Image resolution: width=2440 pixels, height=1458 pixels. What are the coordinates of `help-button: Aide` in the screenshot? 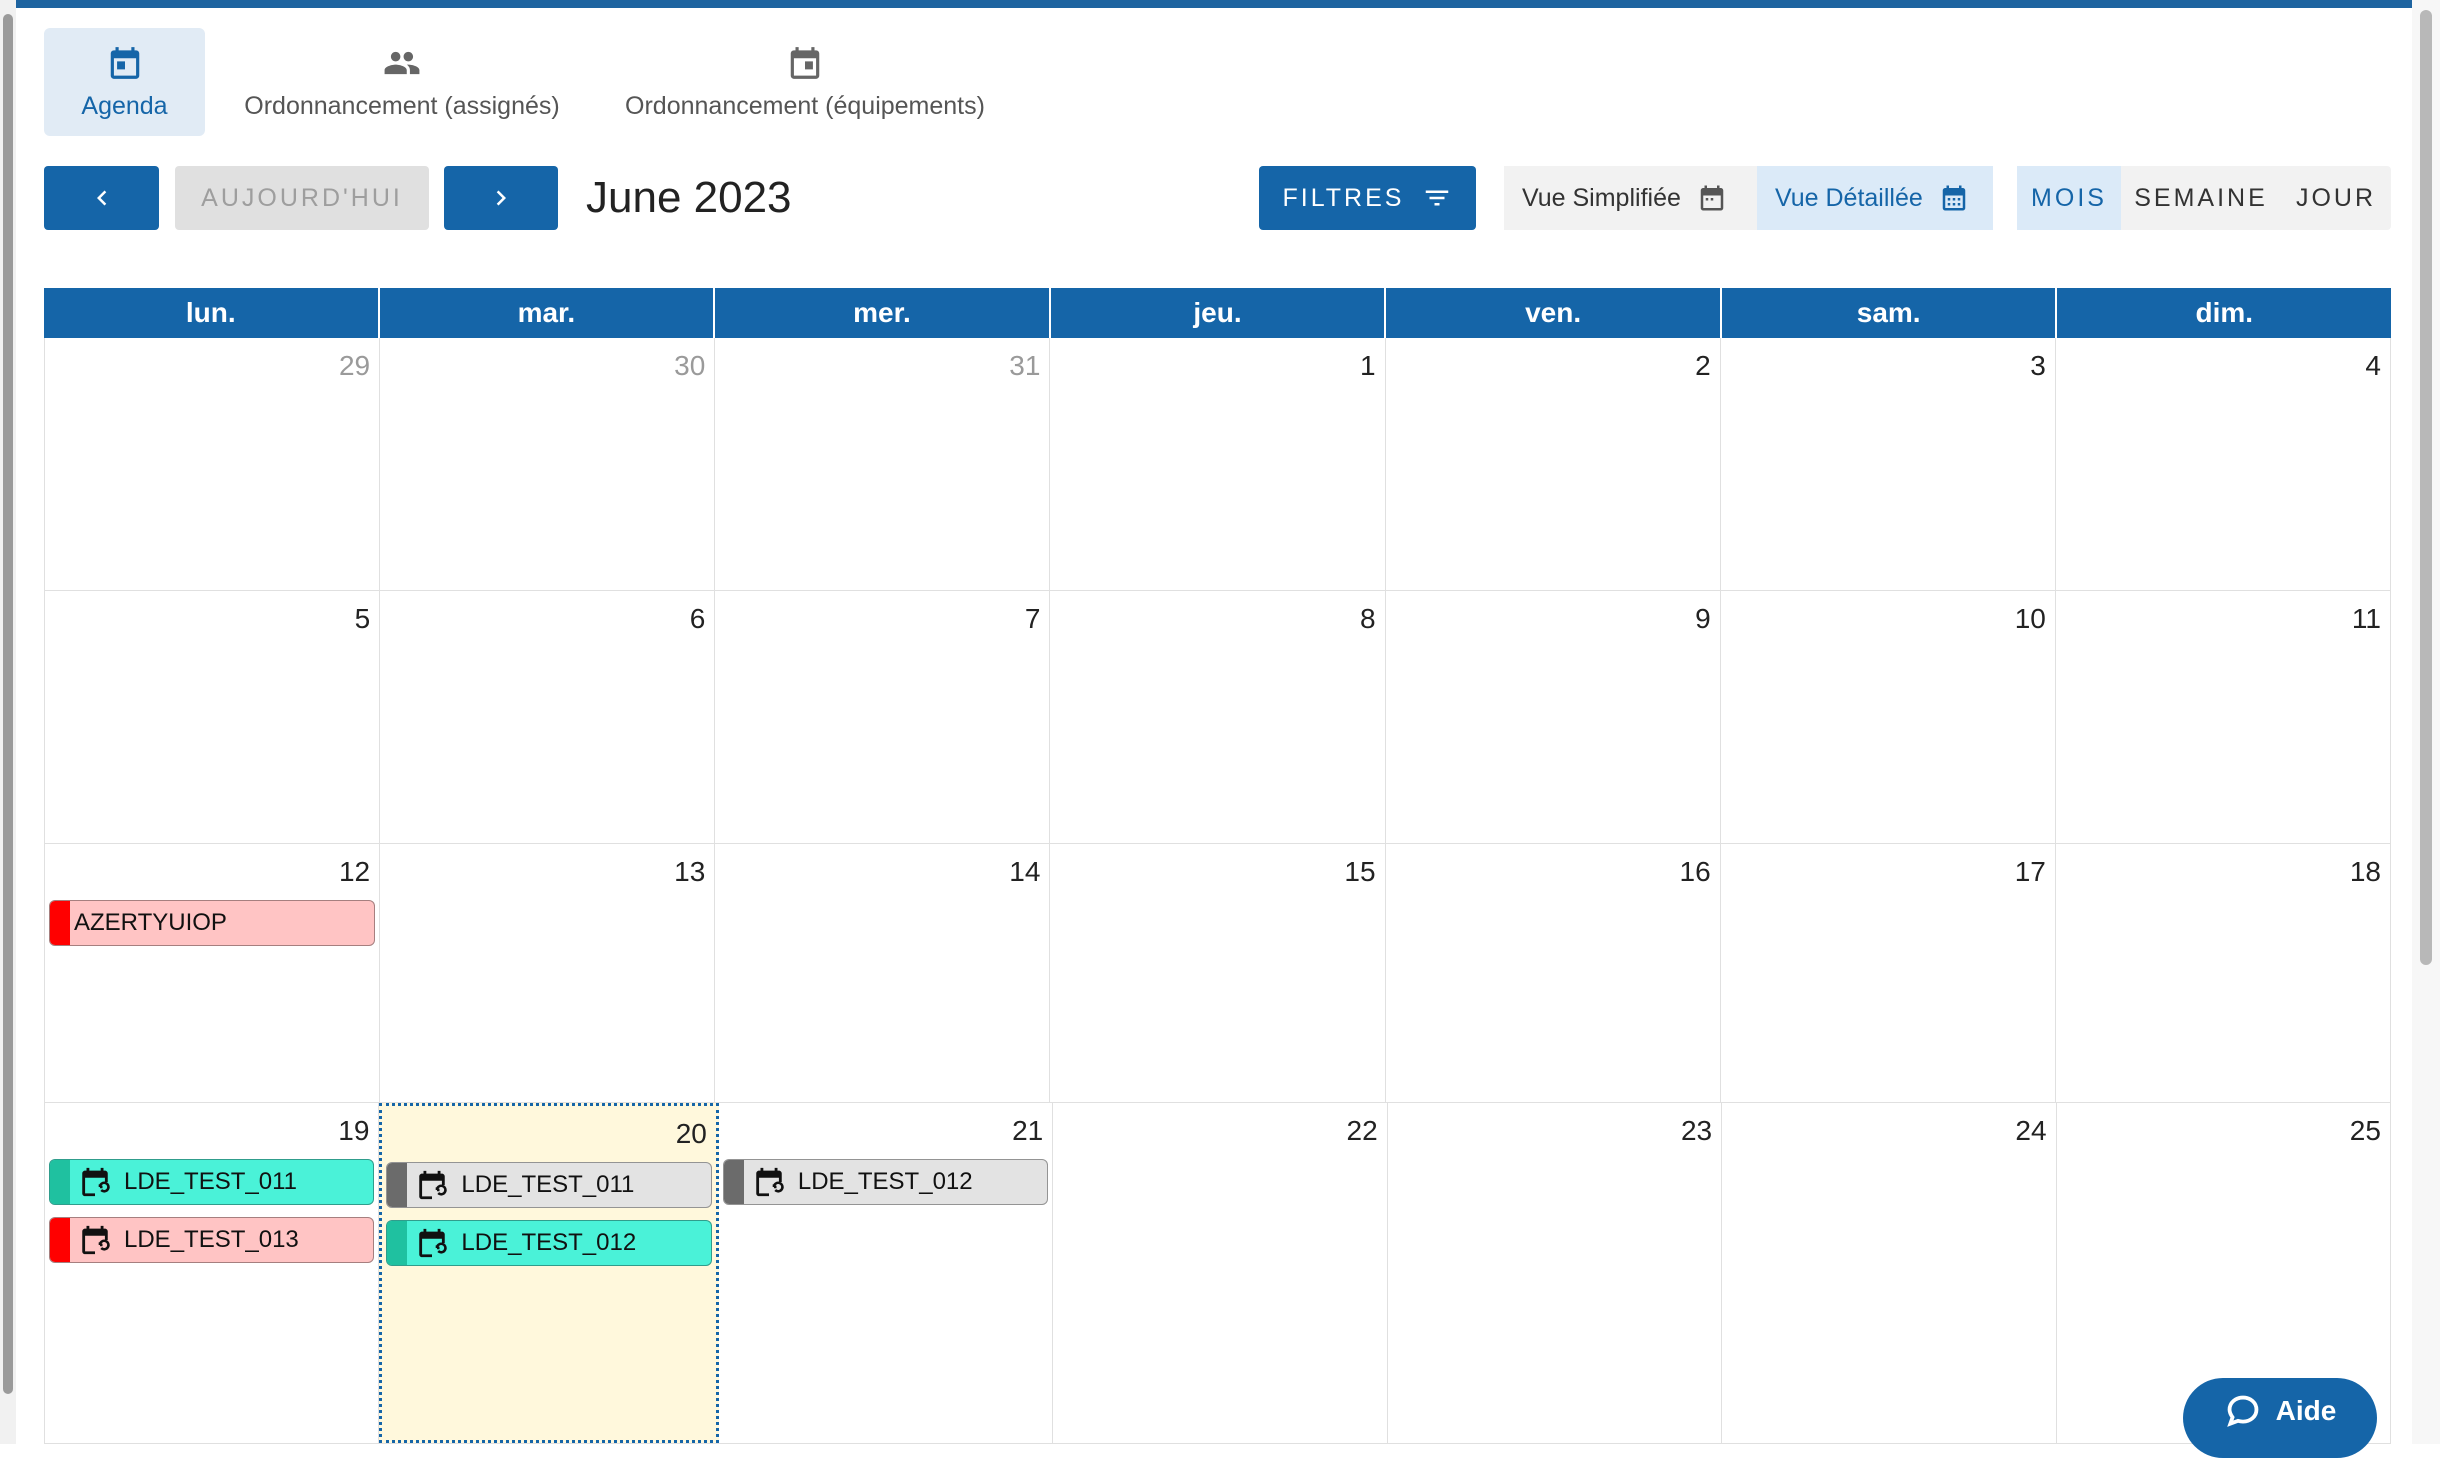 It's located at (2280, 1418).